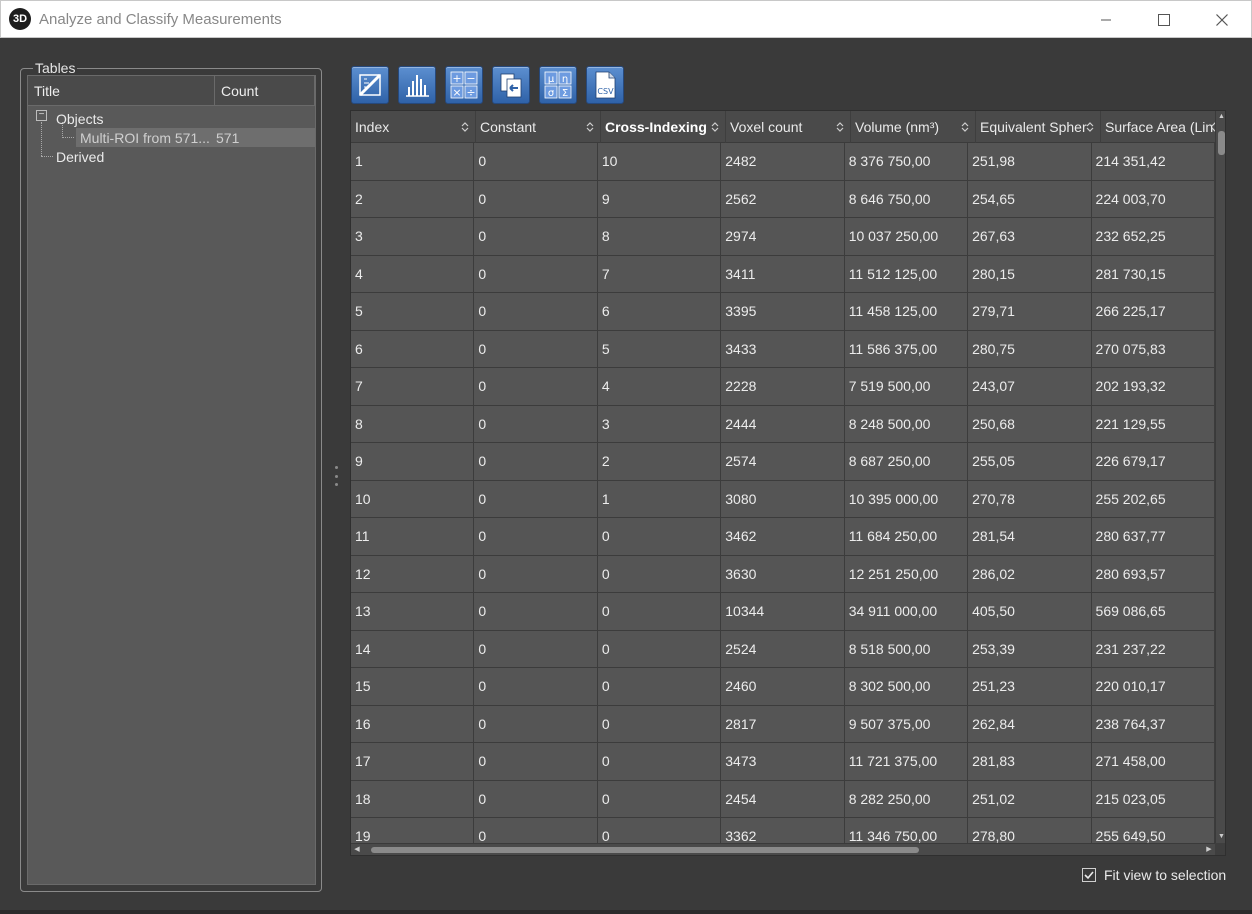  I want to click on table-row: 17 0 0 3473 11 721 375,00 281,83 271 458,00, so click(783, 762).